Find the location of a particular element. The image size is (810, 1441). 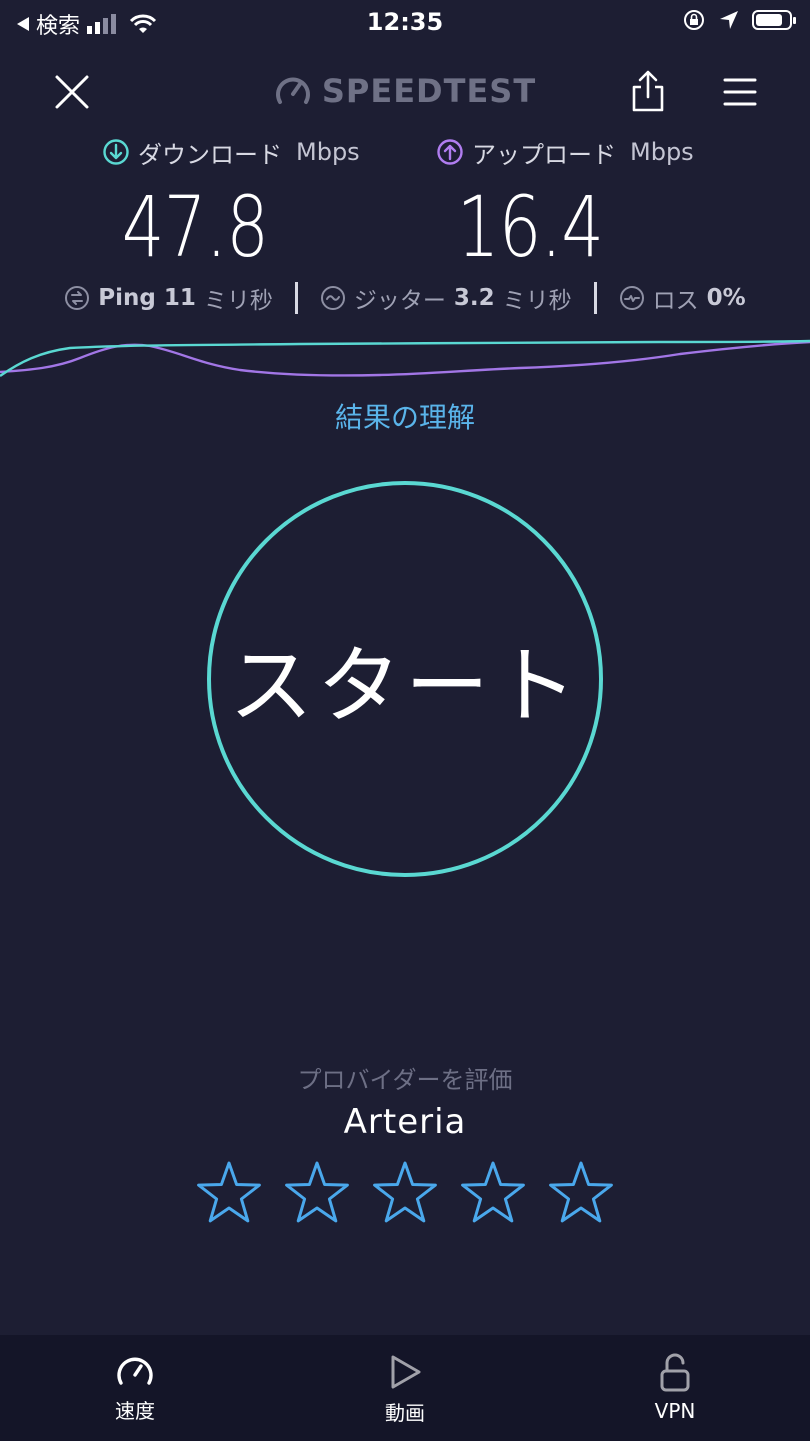

upload-label: アップロード Mbps is located at coordinates (565, 152).